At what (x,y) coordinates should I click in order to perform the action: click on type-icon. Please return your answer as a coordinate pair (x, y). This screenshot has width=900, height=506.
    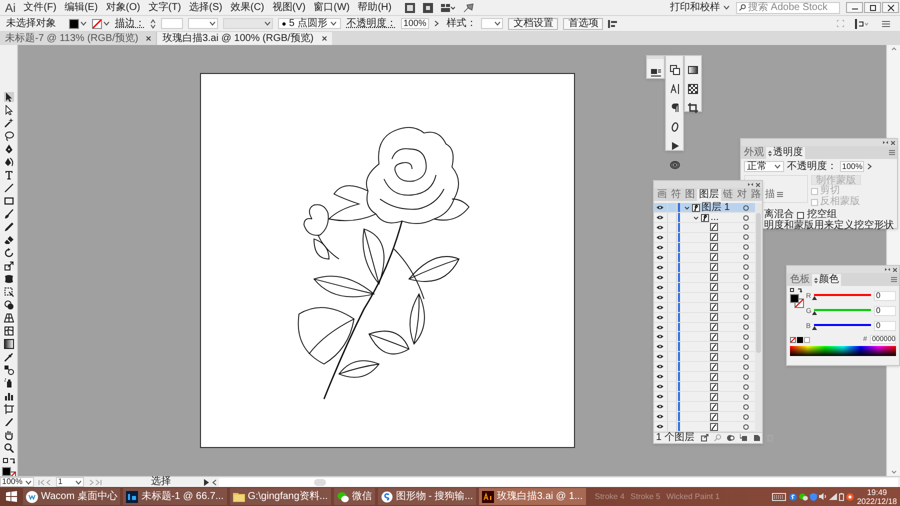
    Looking at the image, I should click on (9, 175).